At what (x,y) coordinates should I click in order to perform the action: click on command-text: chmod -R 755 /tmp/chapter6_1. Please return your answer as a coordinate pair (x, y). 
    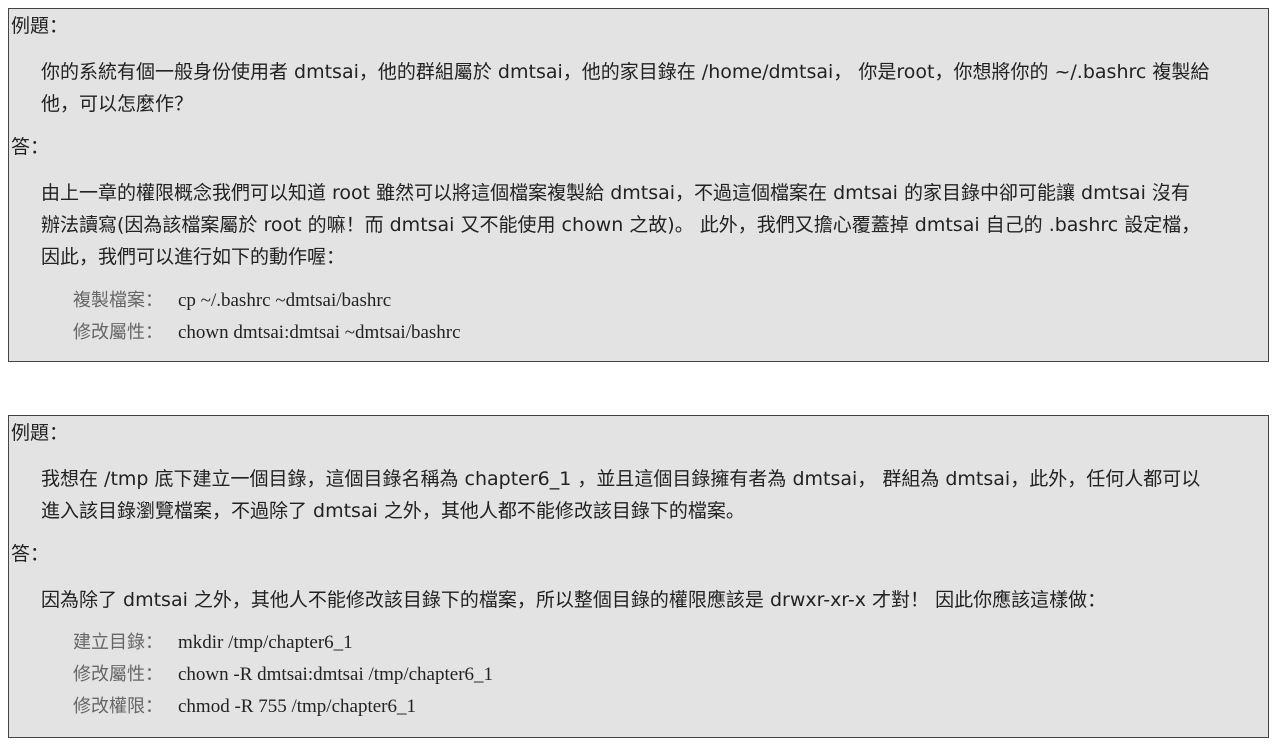
    Looking at the image, I should click on (297, 706).